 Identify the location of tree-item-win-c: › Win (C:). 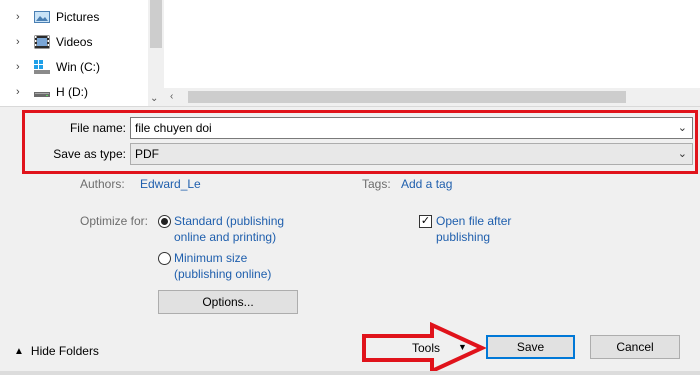
(74, 67).